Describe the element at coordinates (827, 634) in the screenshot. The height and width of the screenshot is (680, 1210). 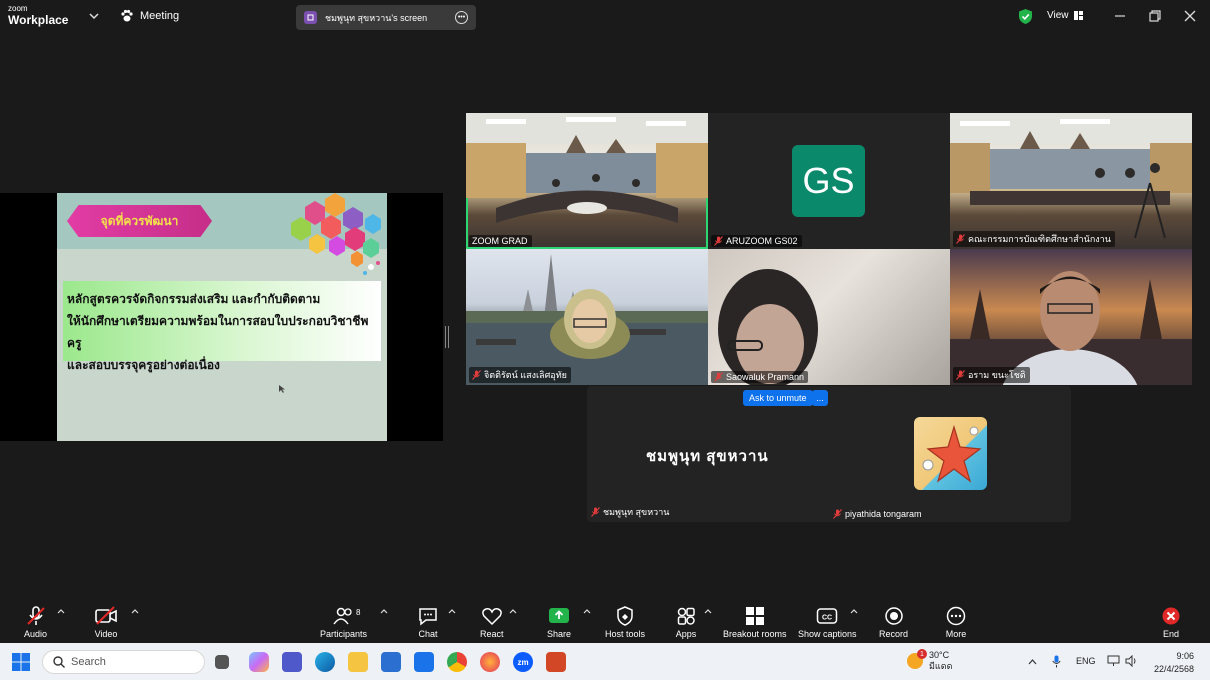
I see `show-captions-label: Show captions` at that location.